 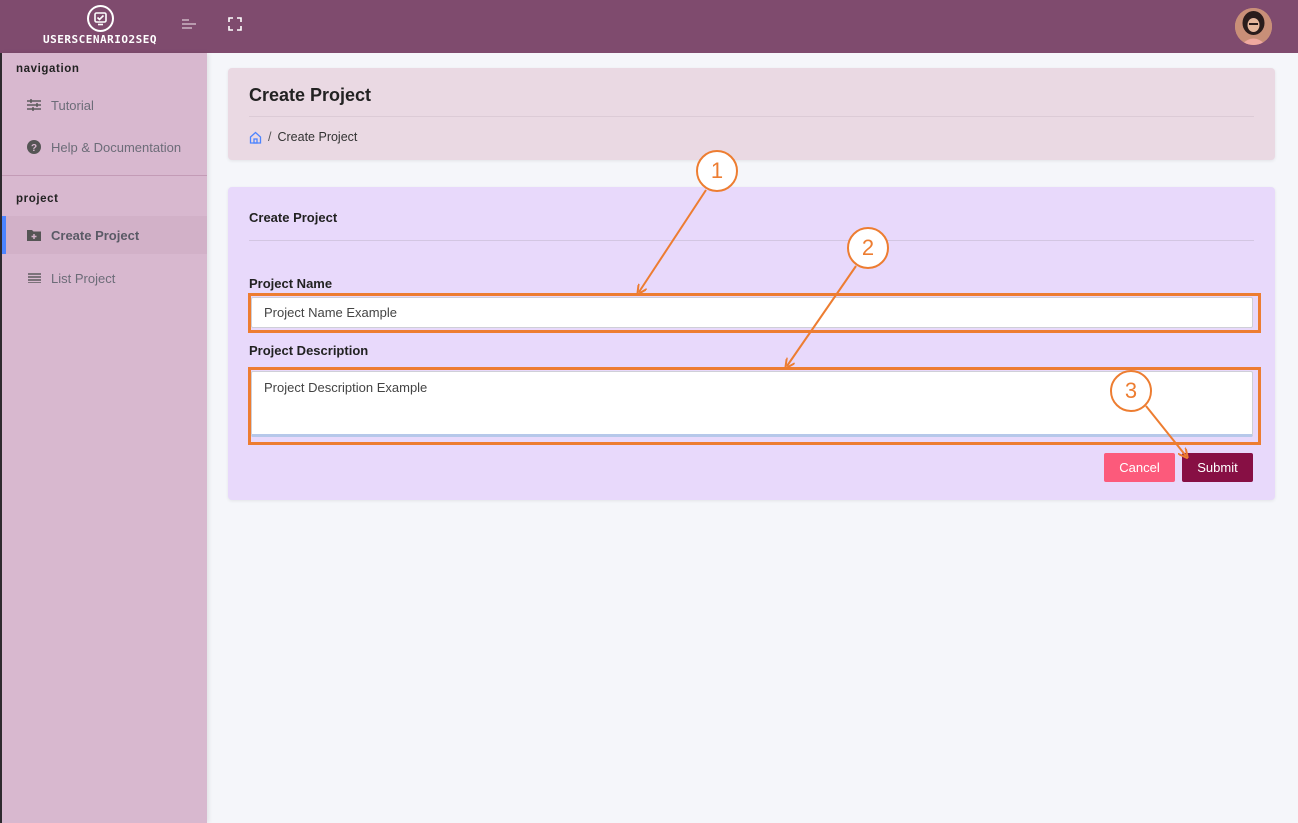 What do you see at coordinates (1217, 467) in the screenshot?
I see `submit-button: Submit` at bounding box center [1217, 467].